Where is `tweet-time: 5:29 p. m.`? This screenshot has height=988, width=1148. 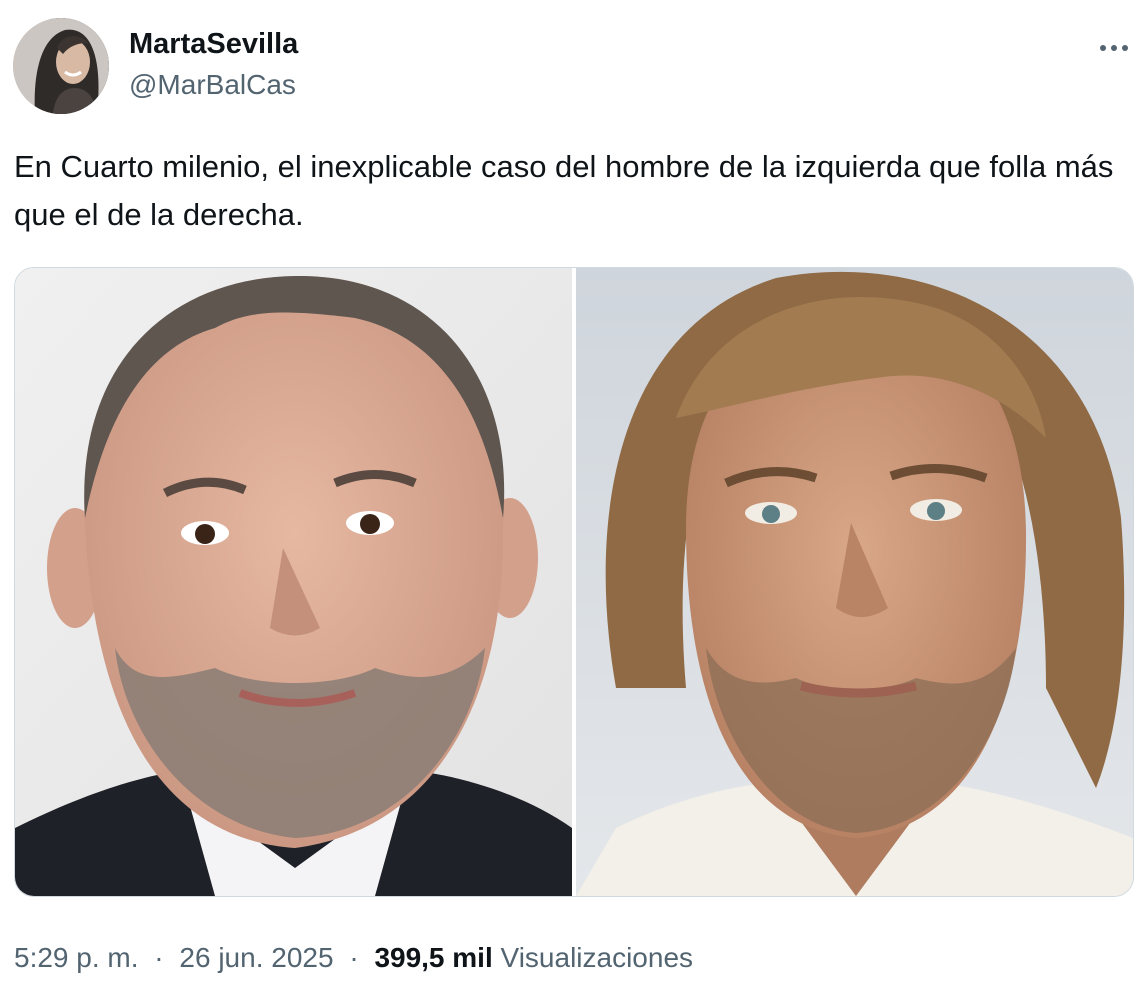 tweet-time: 5:29 p. m. is located at coordinates (76, 957).